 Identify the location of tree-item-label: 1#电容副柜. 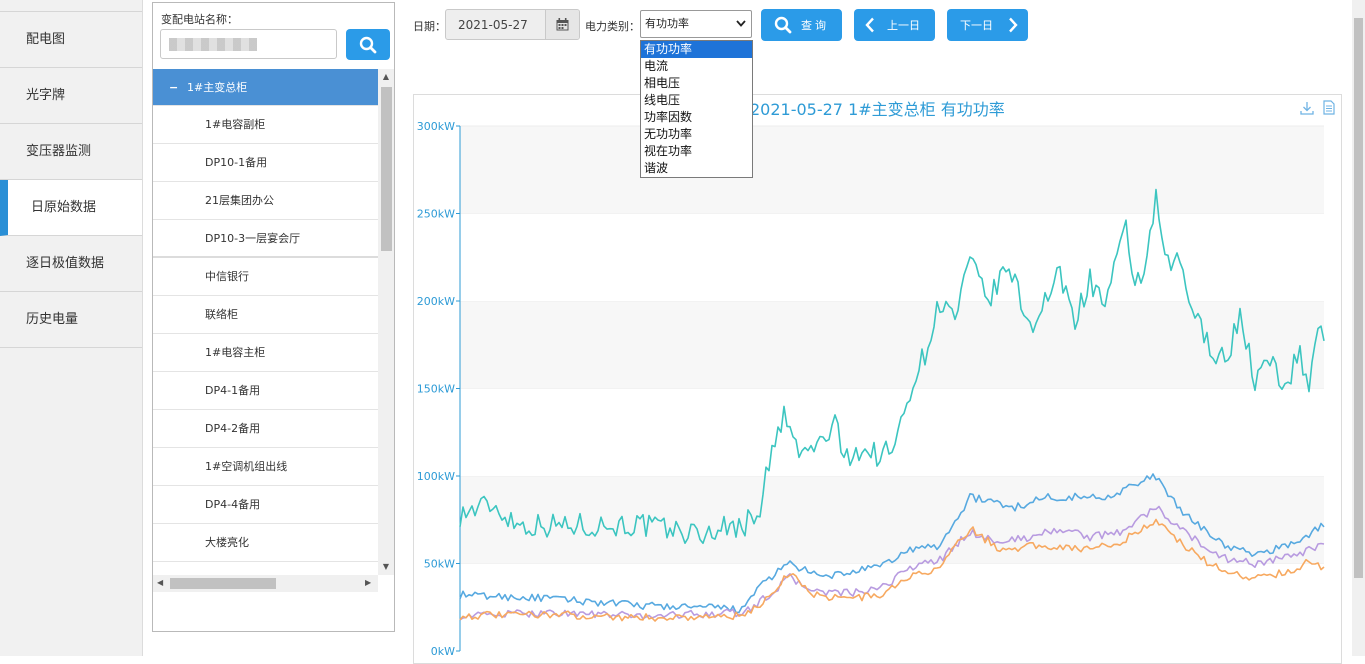
(235, 124).